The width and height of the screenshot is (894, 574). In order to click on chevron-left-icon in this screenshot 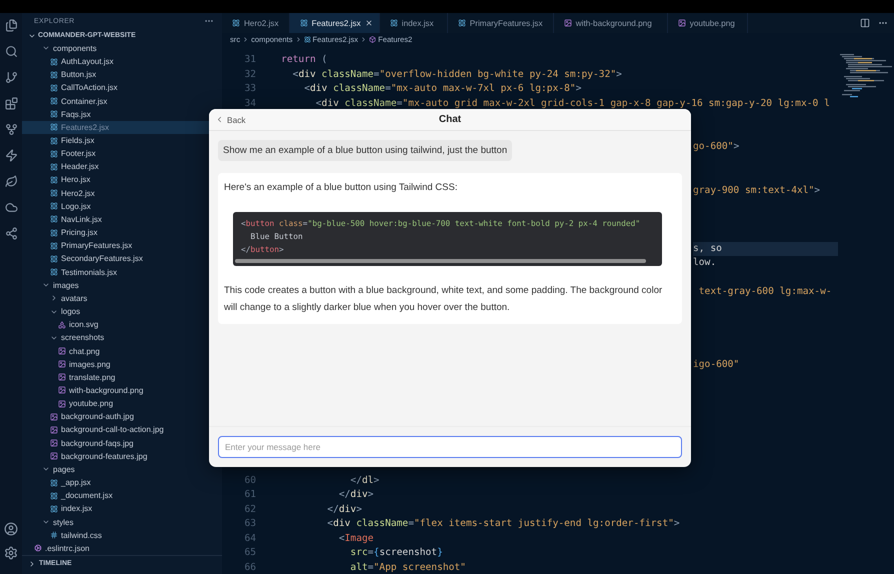, I will do `click(219, 119)`.